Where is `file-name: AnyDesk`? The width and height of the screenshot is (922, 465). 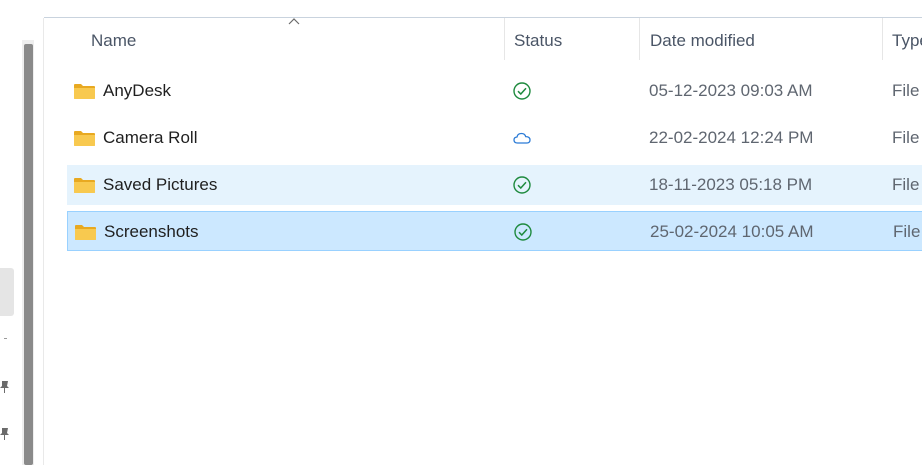
file-name: AnyDesk is located at coordinates (137, 91).